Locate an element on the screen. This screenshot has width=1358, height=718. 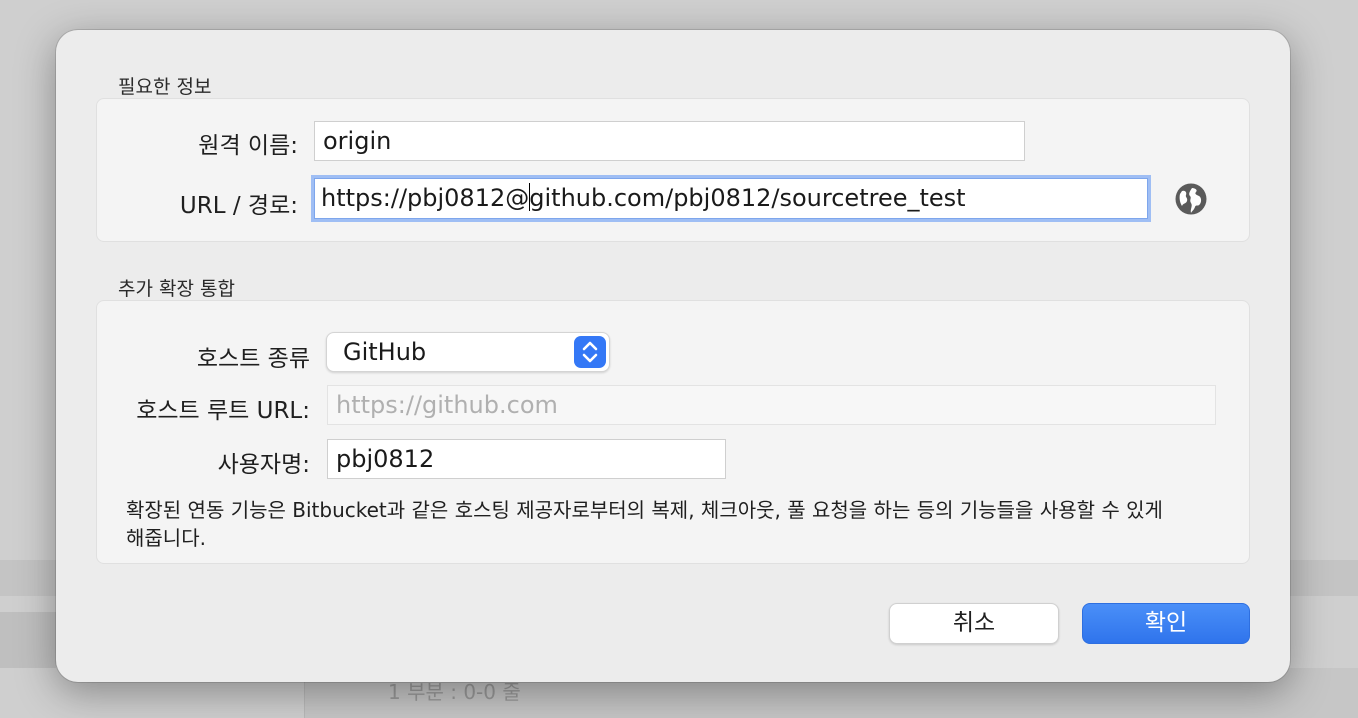
background-sidebar is located at coordinates (28, 640).